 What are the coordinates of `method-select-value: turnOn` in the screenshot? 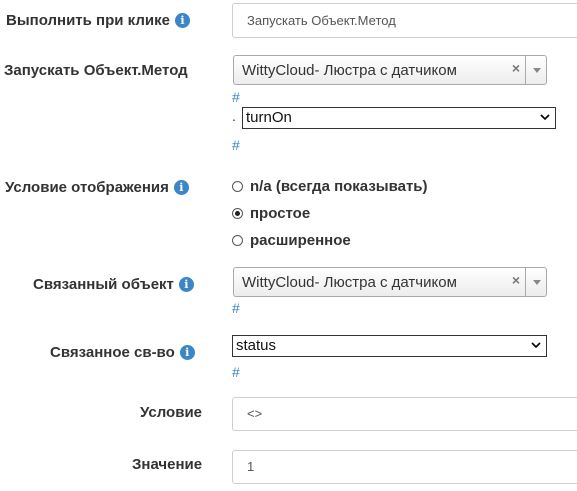 It's located at (269, 117).